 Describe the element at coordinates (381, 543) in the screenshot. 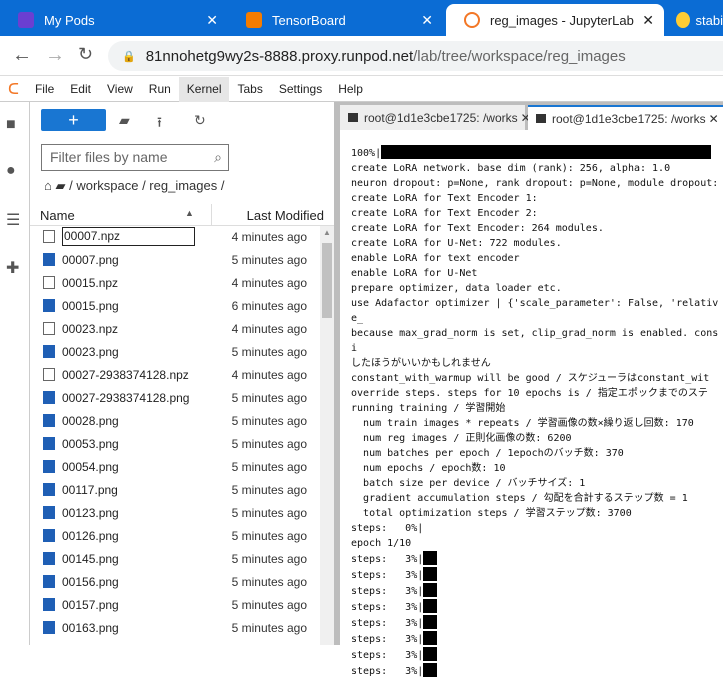

I see `terminal-line: epoch 1/10` at that location.